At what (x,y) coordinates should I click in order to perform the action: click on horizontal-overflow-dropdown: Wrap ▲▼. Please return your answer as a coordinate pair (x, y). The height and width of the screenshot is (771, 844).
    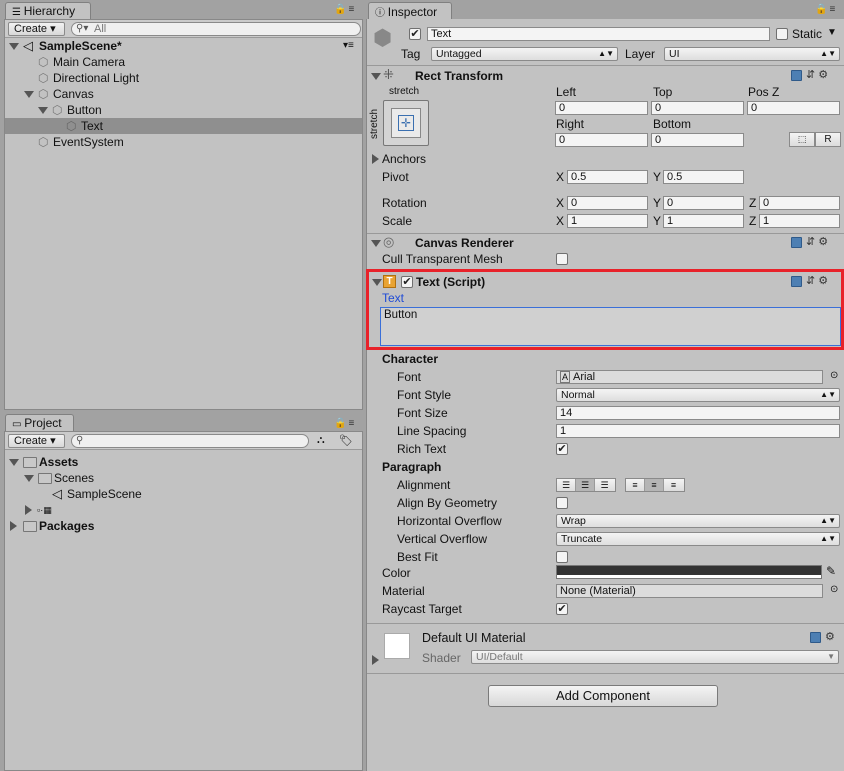
    Looking at the image, I should click on (698, 521).